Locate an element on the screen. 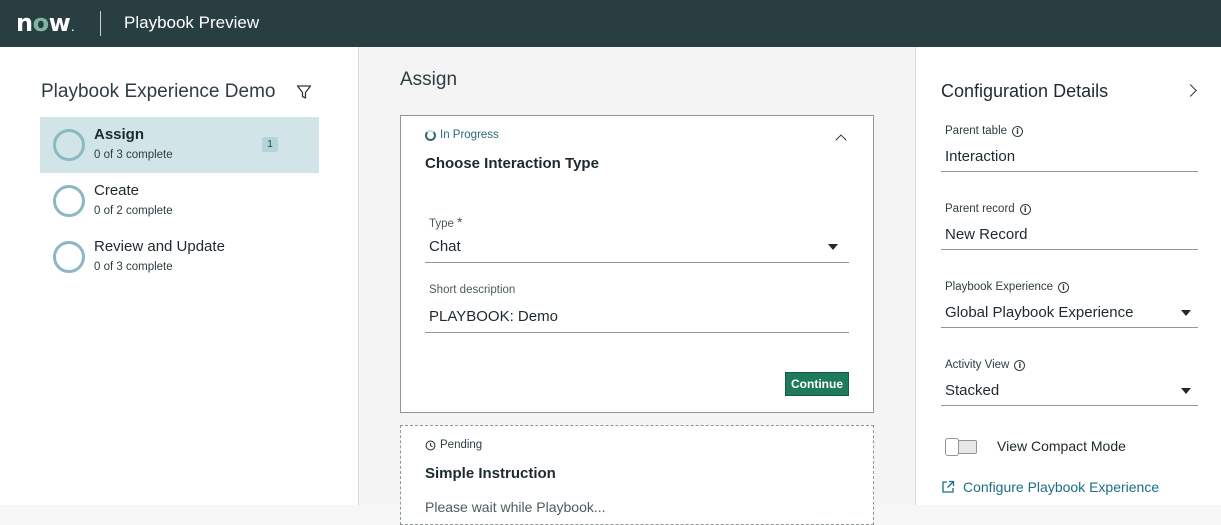 The width and height of the screenshot is (1221, 525). parent-record-underline is located at coordinates (1069, 249).